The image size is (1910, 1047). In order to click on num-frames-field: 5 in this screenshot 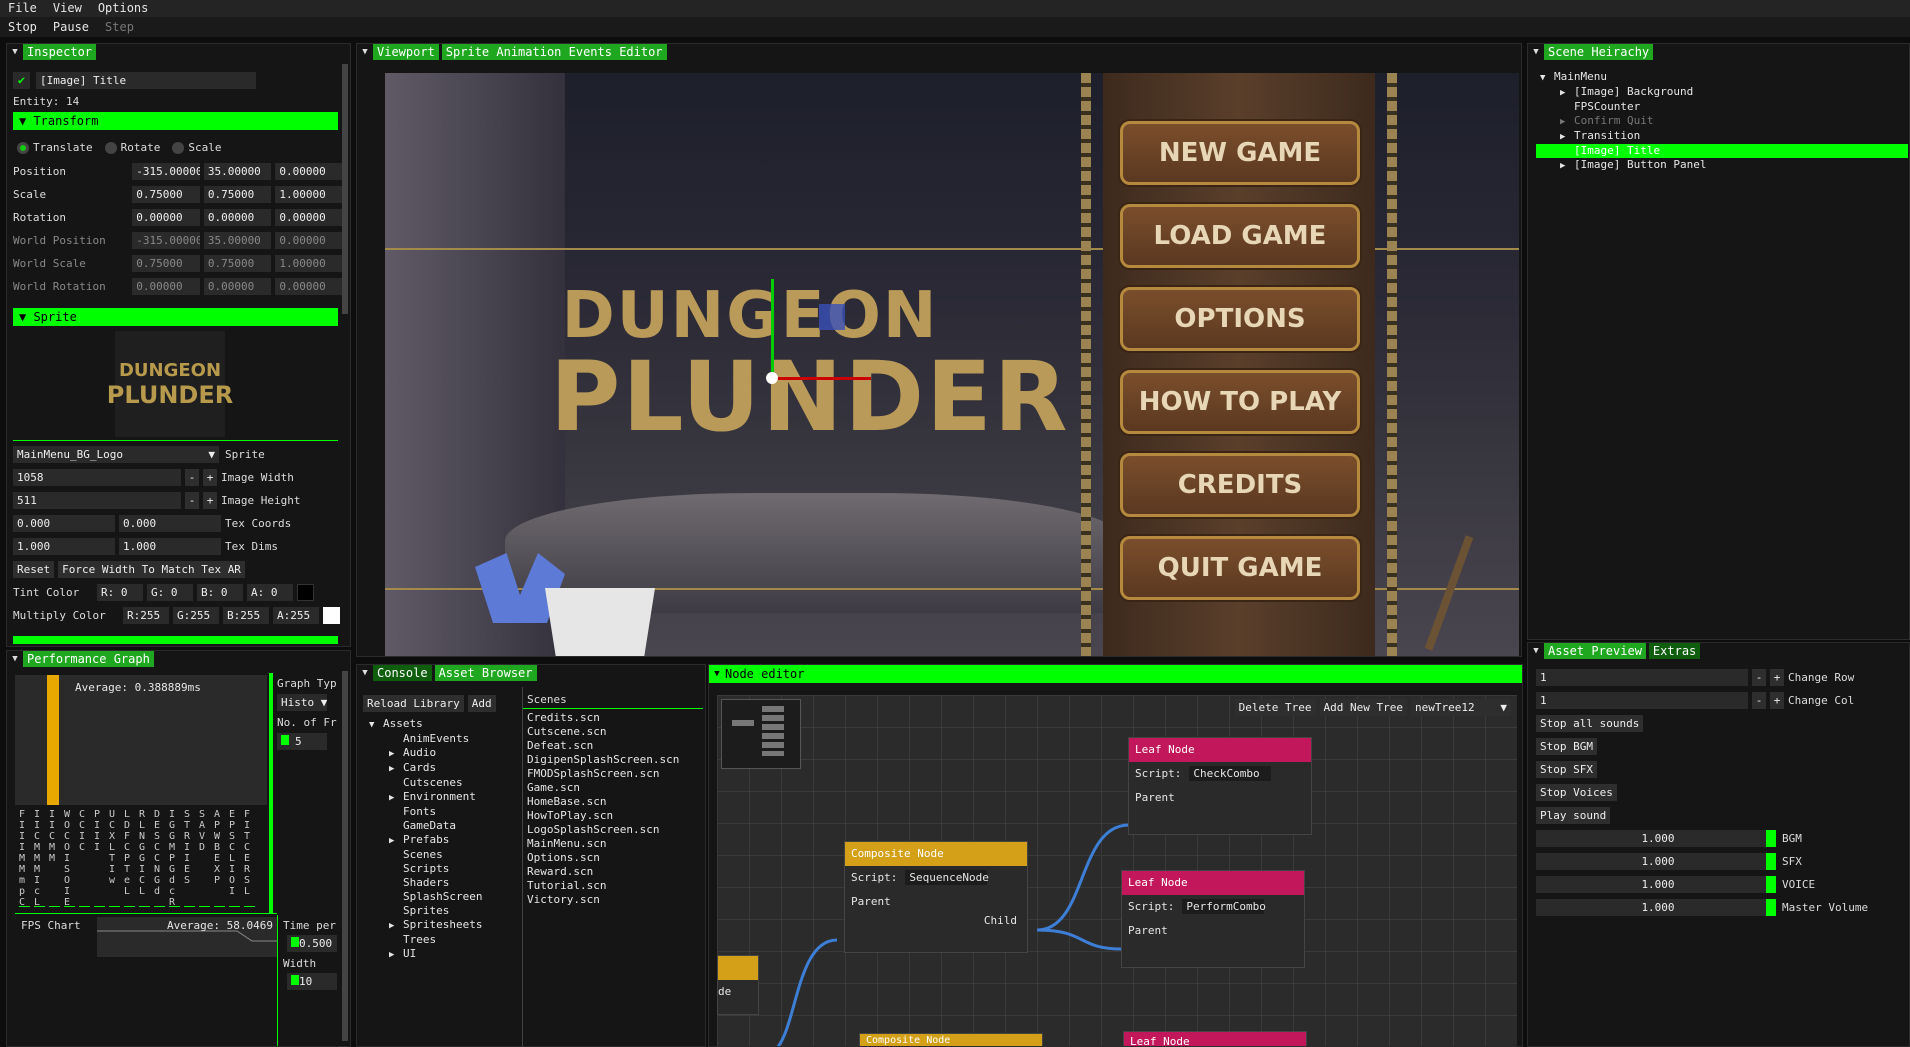, I will do `click(302, 741)`.